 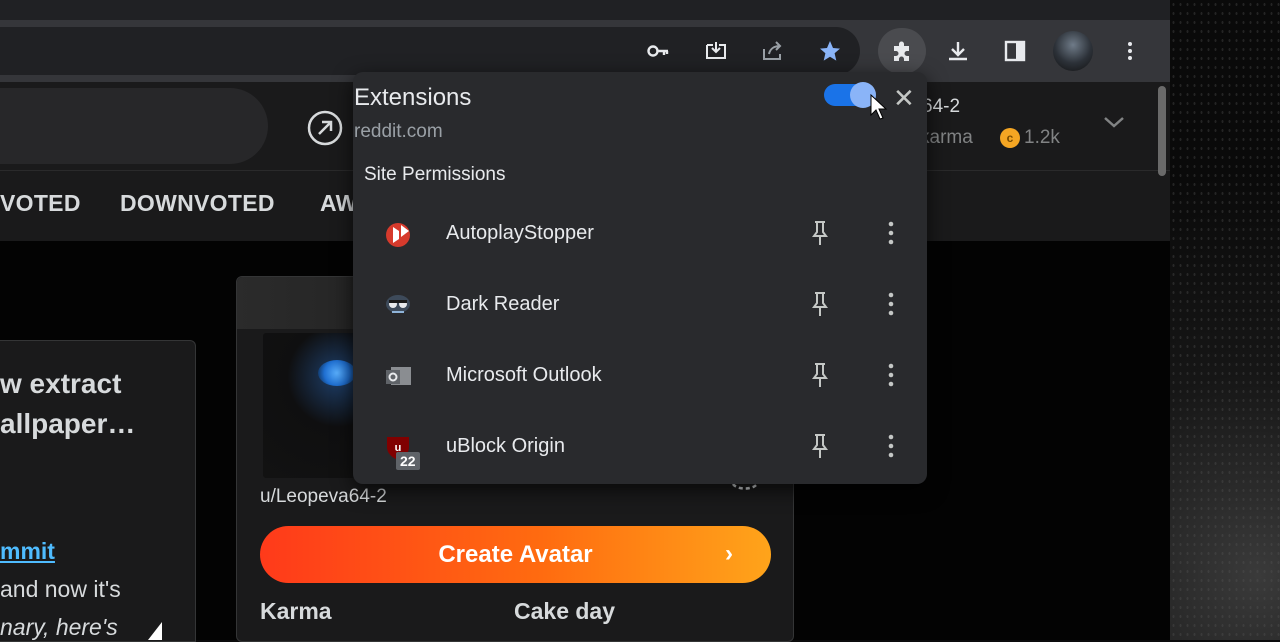 I want to click on side-panel-icon, so click(x=1015, y=51).